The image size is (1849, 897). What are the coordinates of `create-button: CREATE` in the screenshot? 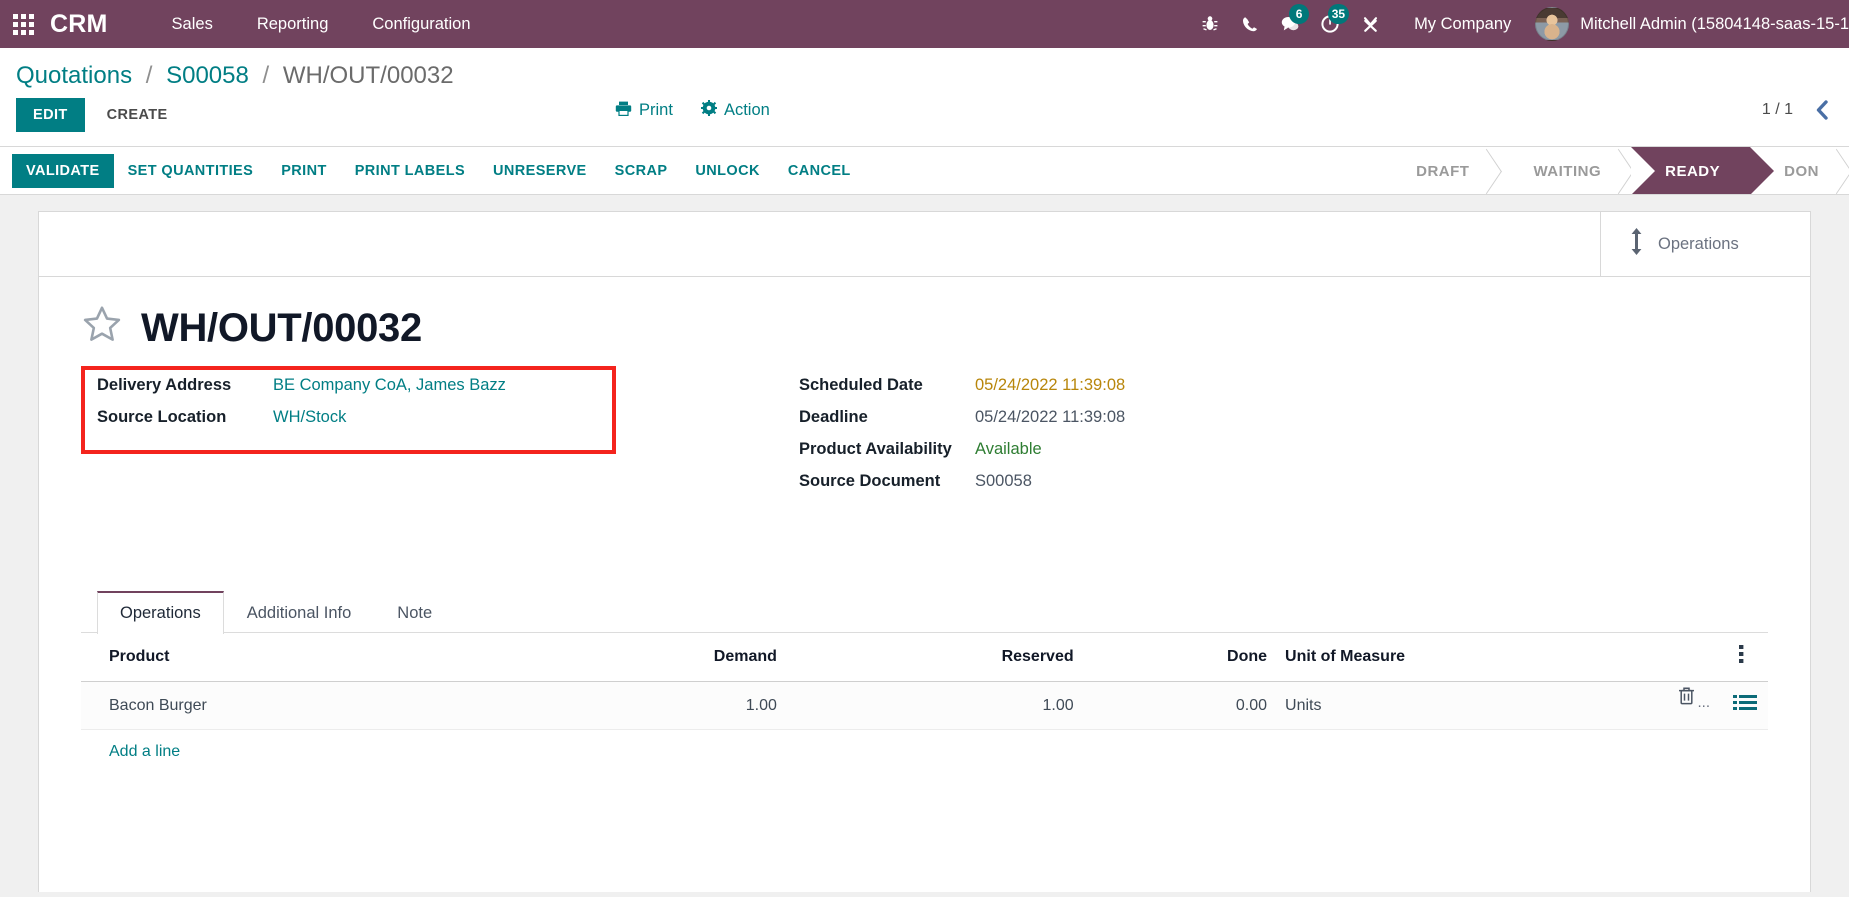 It's located at (137, 115).